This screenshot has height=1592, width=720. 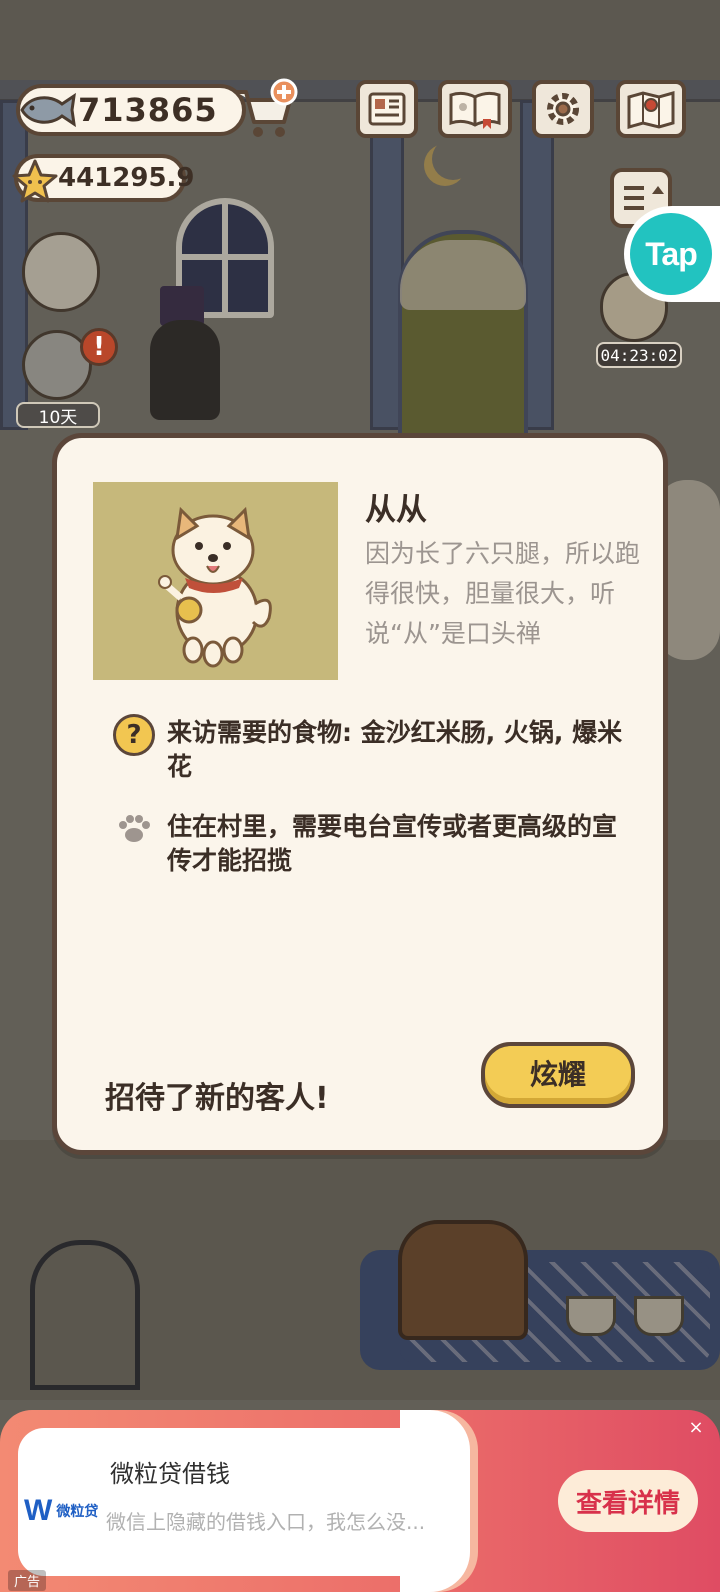 What do you see at coordinates (126, 178) in the screenshot?
I see `star-count: 441295.9` at bounding box center [126, 178].